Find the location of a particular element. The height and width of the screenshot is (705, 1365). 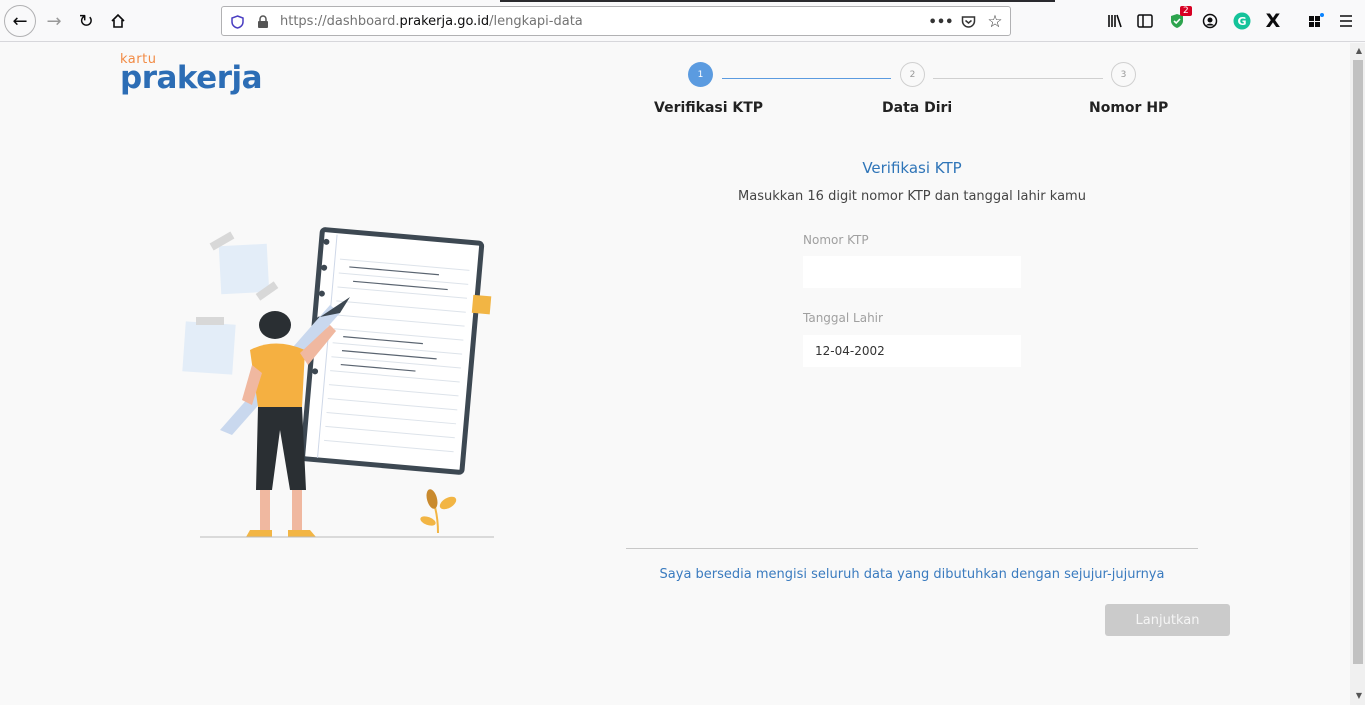

pocket-icon is located at coordinates (968, 22).